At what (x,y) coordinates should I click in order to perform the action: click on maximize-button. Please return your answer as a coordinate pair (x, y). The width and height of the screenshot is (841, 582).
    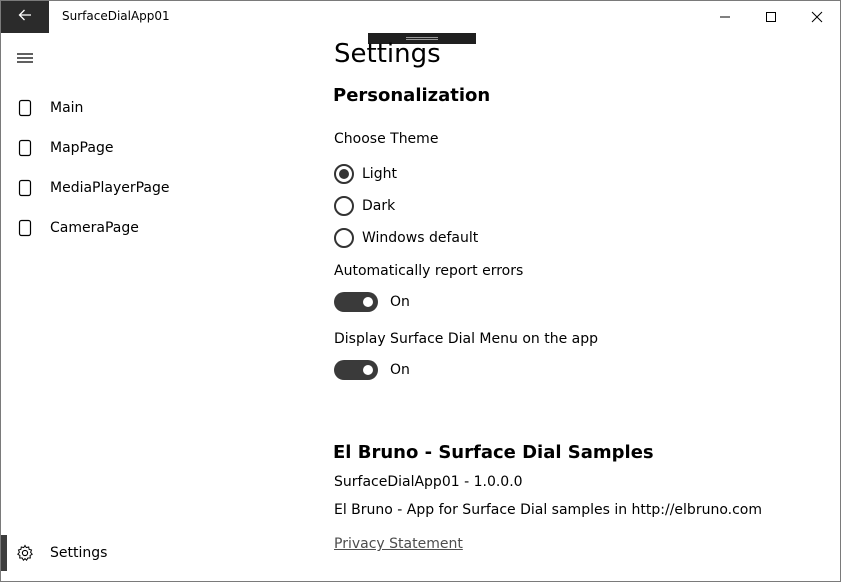
    Looking at the image, I should click on (771, 17).